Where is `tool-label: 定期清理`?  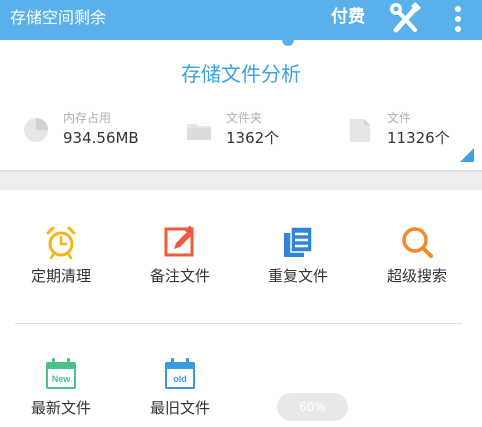 tool-label: 定期清理 is located at coordinates (60, 276).